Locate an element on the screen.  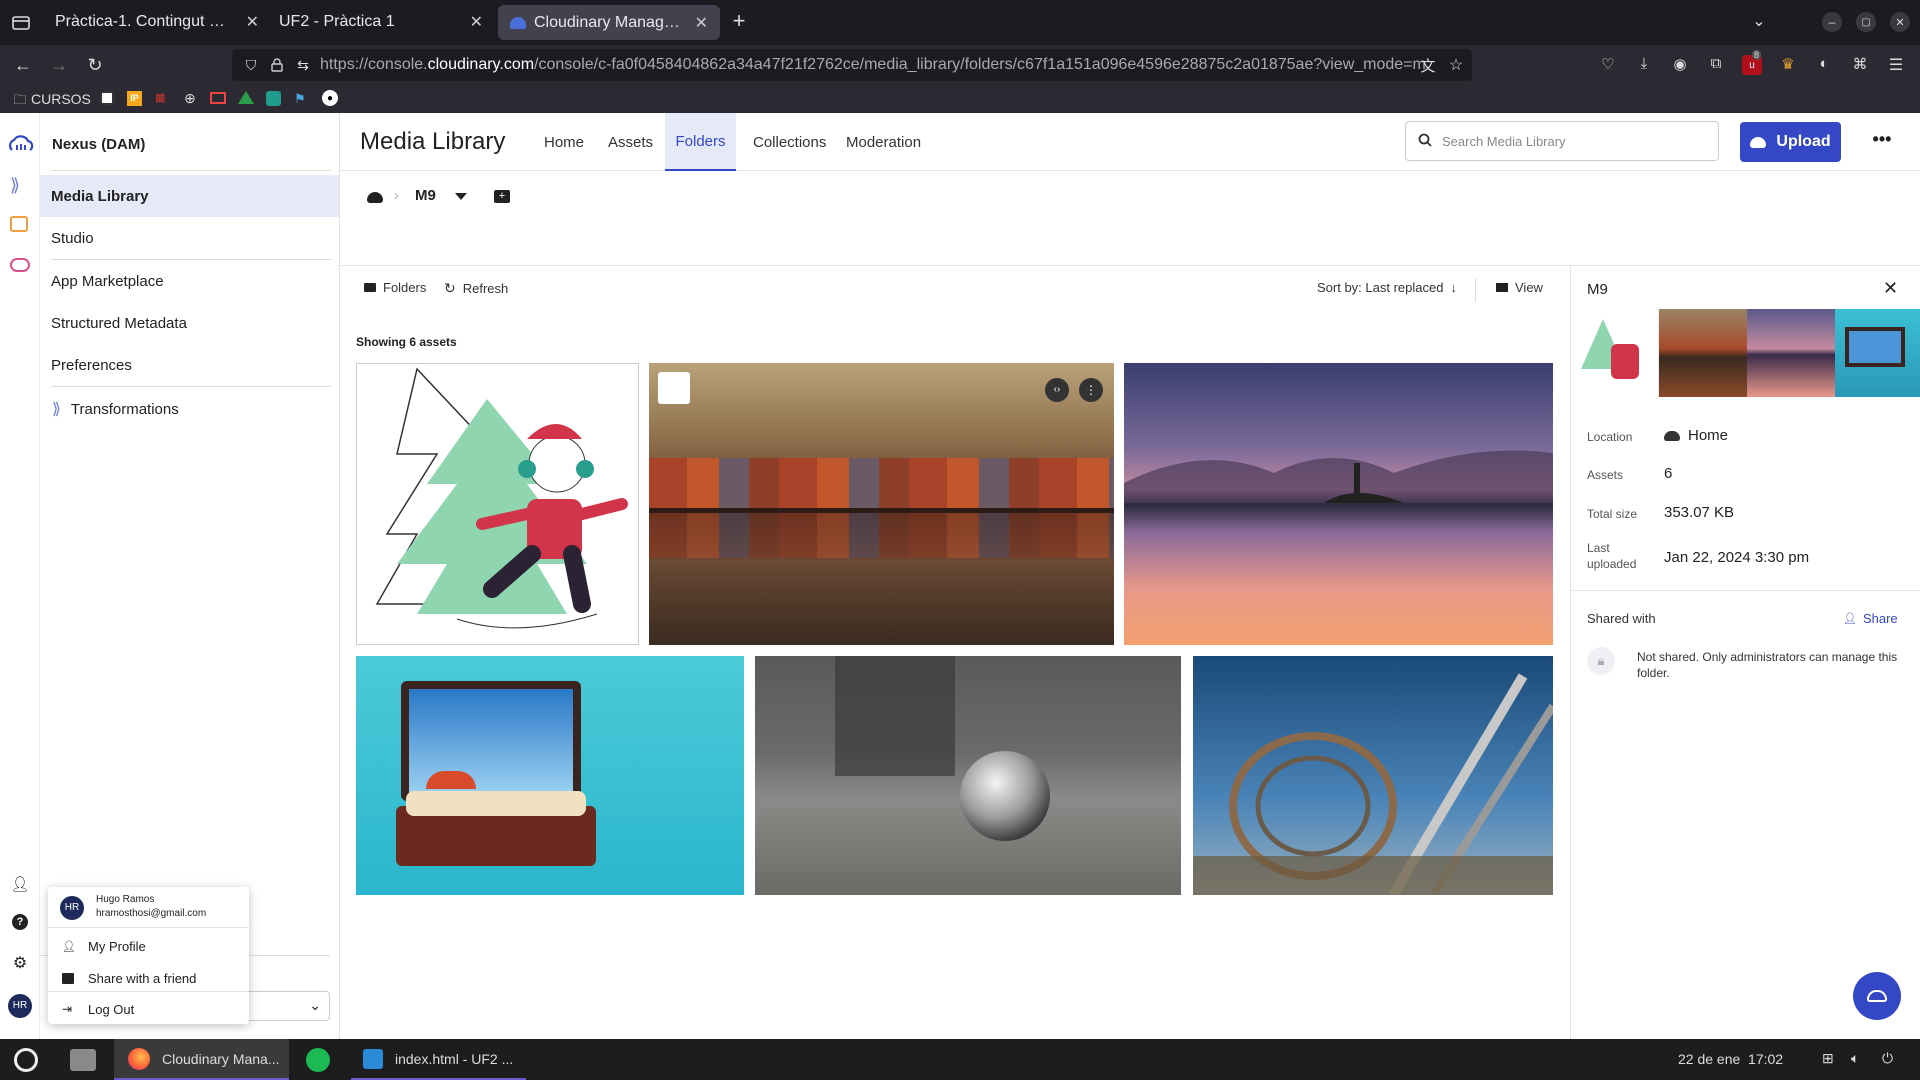
houses-silhouette is located at coordinates (881, 483).